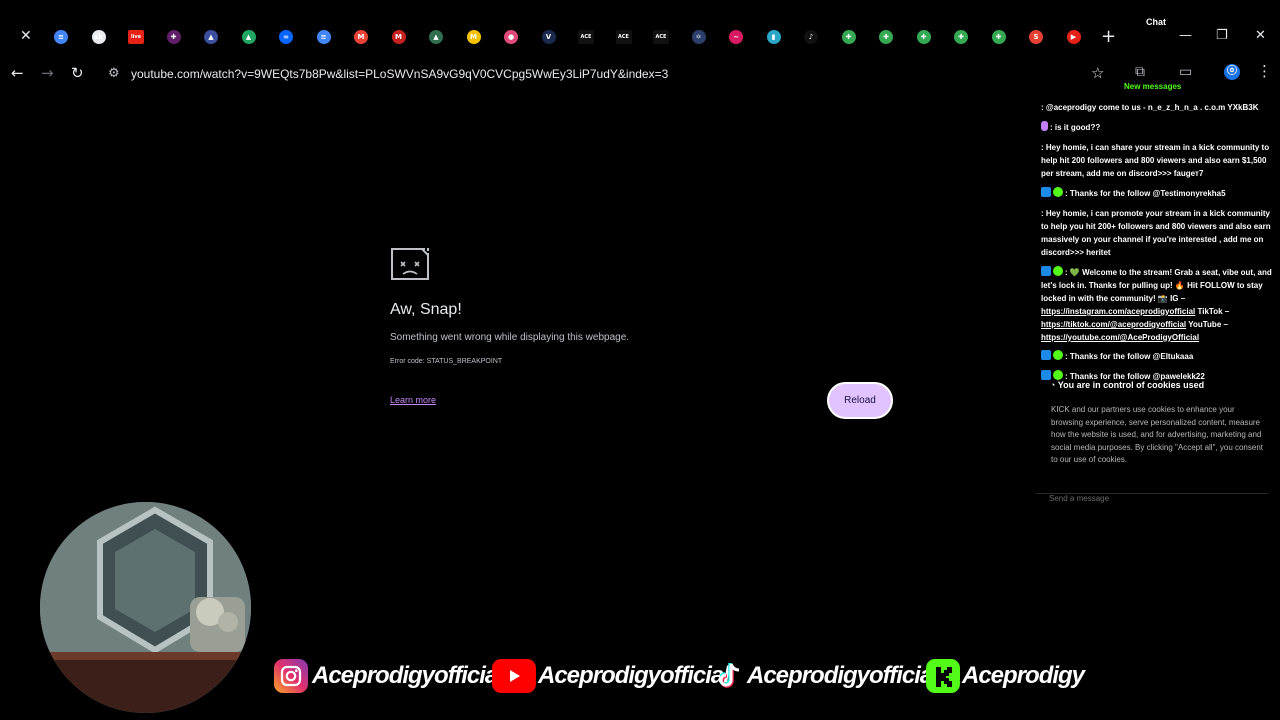 Image resolution: width=1280 pixels, height=720 pixels. Describe the element at coordinates (1044, 126) in the screenshot. I see `mic-badge-icon` at that location.